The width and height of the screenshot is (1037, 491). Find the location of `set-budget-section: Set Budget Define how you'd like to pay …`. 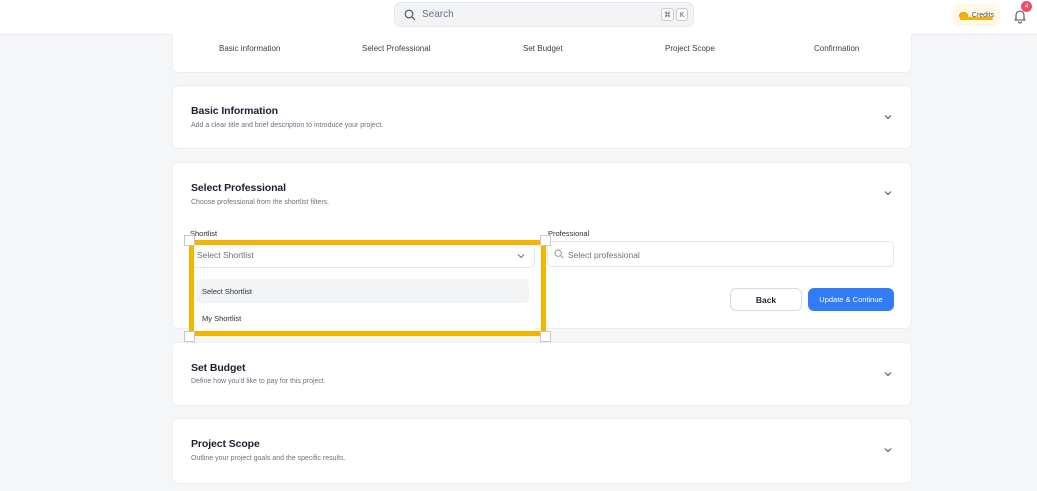

set-budget-section: Set Budget Define how you'd like to pay … is located at coordinates (542, 374).